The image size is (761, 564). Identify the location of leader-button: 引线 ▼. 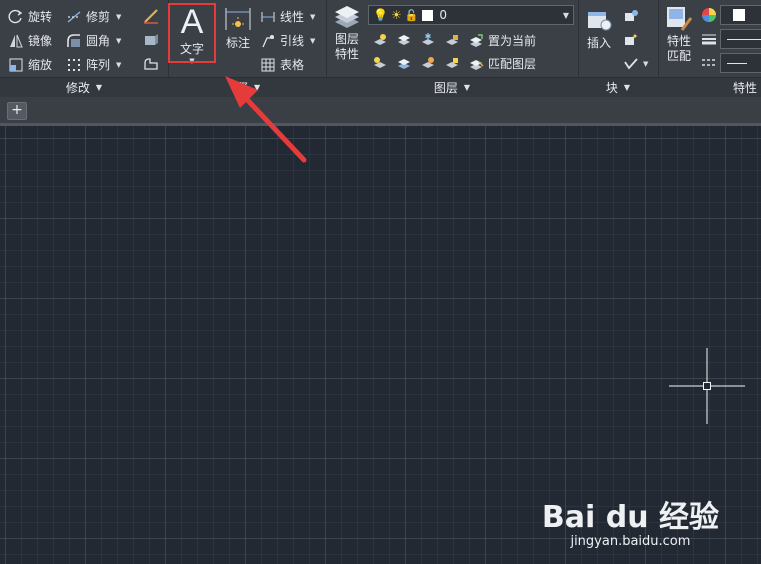
(287, 40).